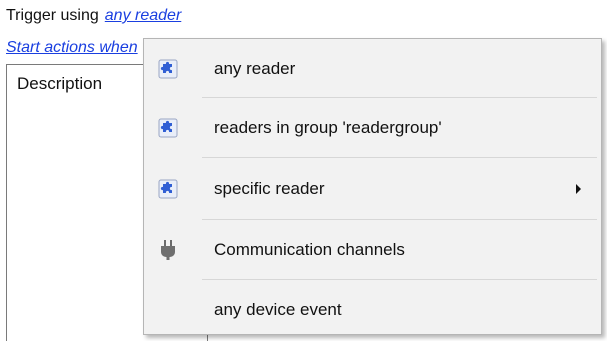 The height and width of the screenshot is (341, 607). I want to click on start-actions-link: Start actions when, so click(76, 48).